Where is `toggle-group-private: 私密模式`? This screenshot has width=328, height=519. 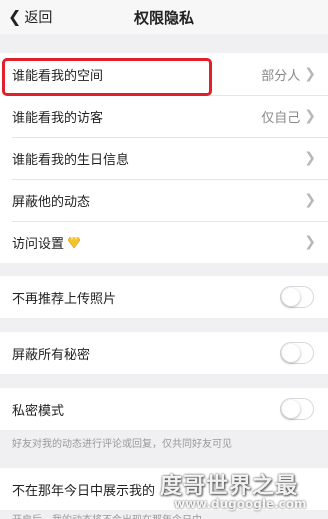
toggle-group-private: 私密模式 is located at coordinates (164, 409).